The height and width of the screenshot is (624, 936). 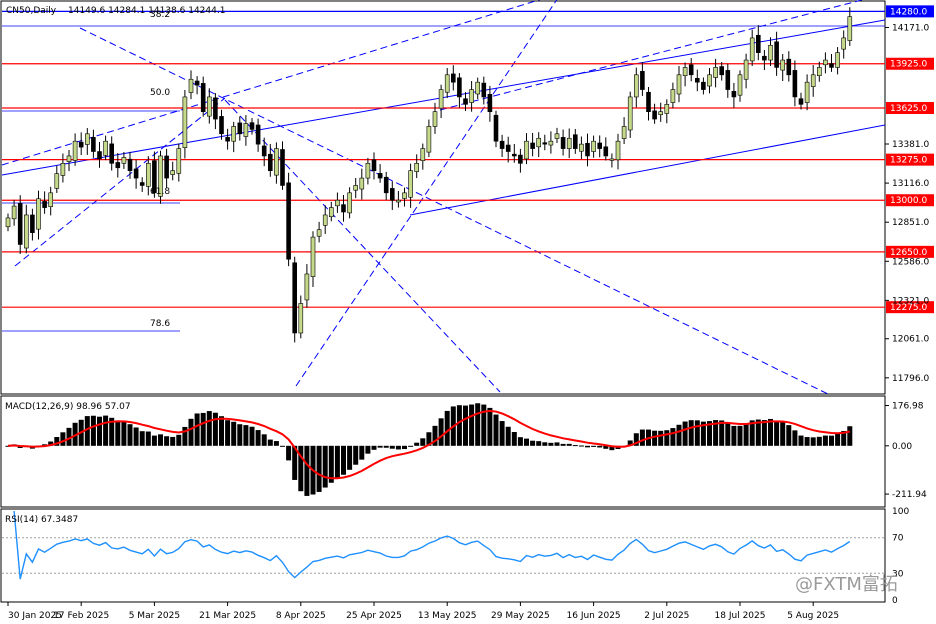 What do you see at coordinates (160, 93) in the screenshot?
I see `fib-label: 50.0` at bounding box center [160, 93].